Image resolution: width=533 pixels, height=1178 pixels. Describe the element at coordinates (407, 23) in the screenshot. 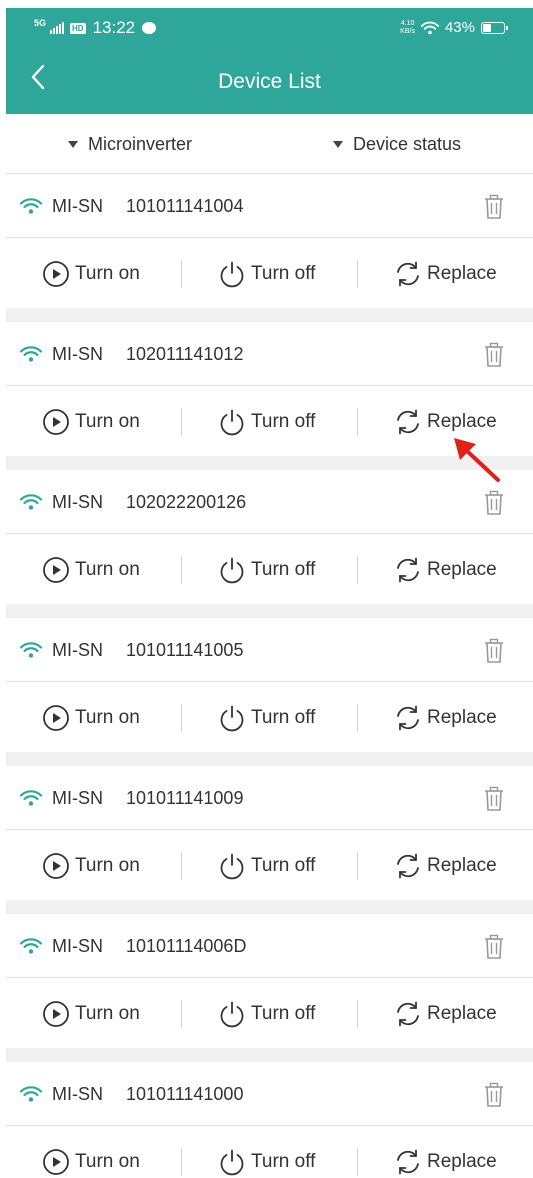

I see `speed-value: 4.10` at that location.